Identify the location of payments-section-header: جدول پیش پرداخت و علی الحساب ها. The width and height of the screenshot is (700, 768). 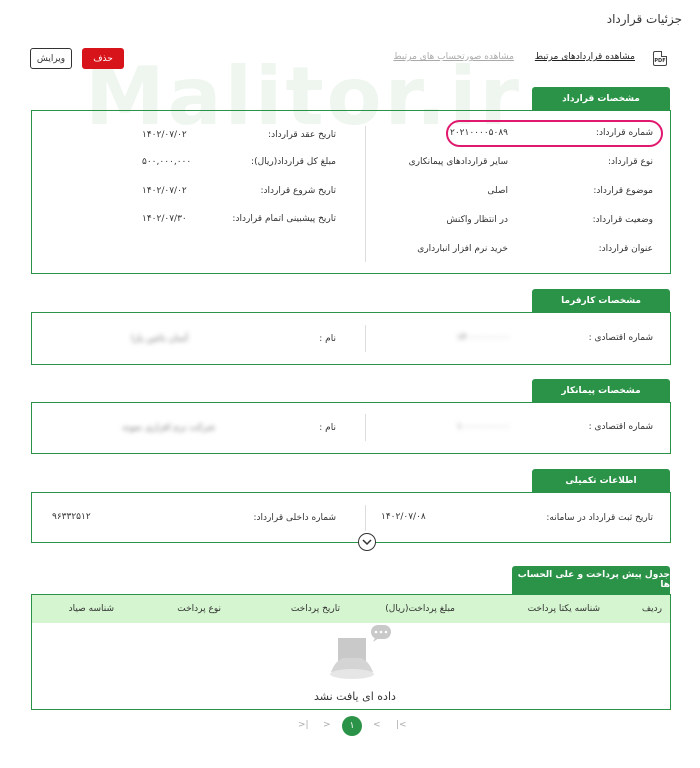
(591, 580).